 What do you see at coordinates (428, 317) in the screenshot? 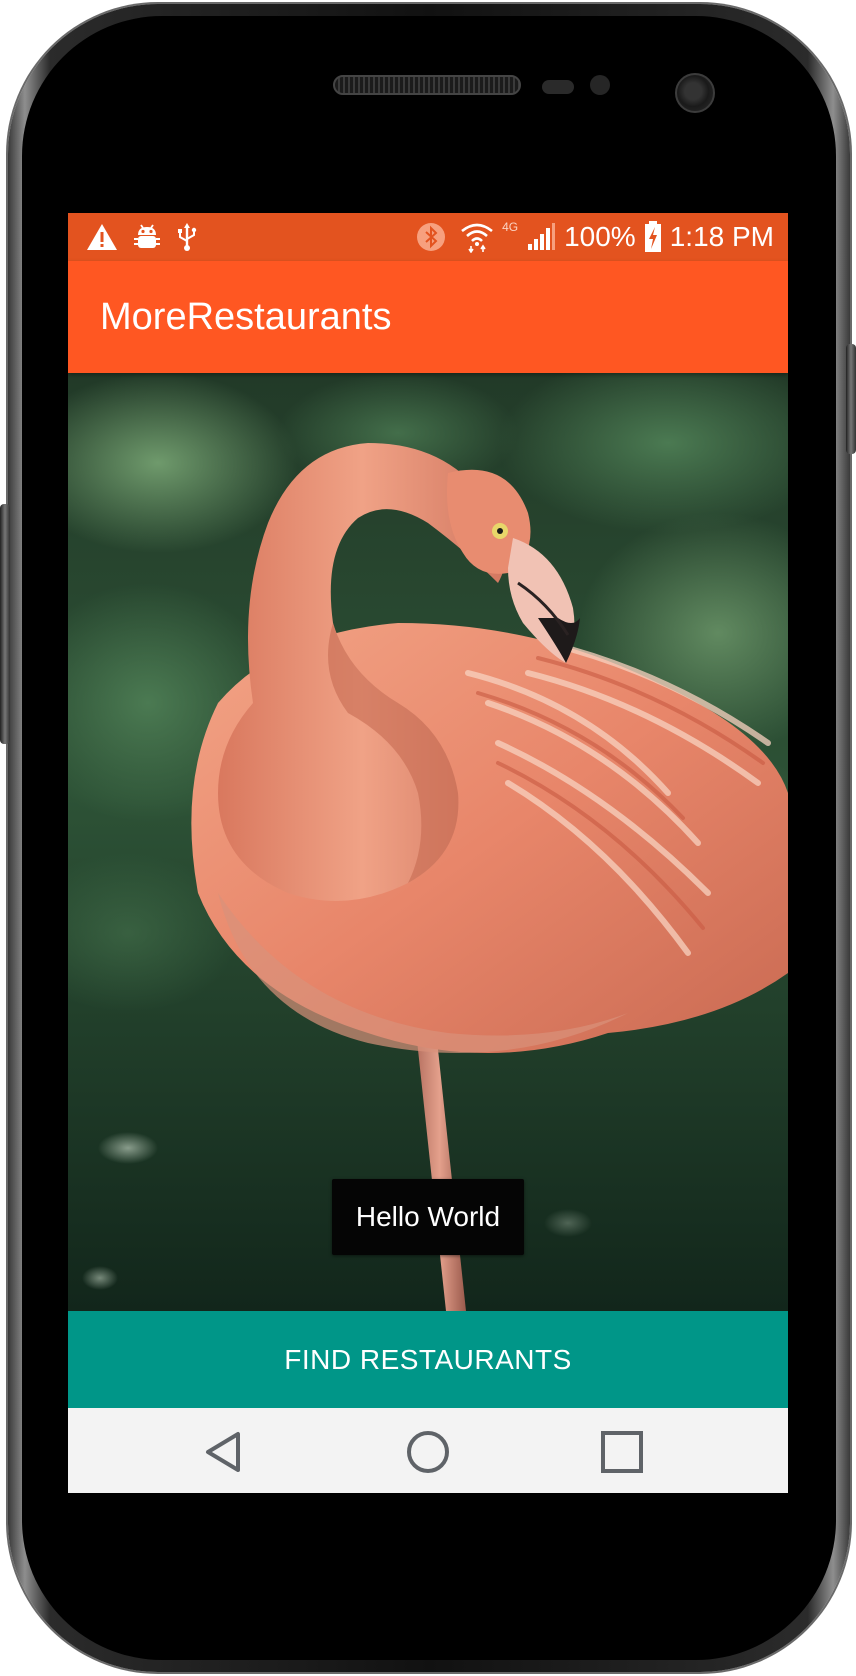
I see `app-bar: MoreRestaurants` at bounding box center [428, 317].